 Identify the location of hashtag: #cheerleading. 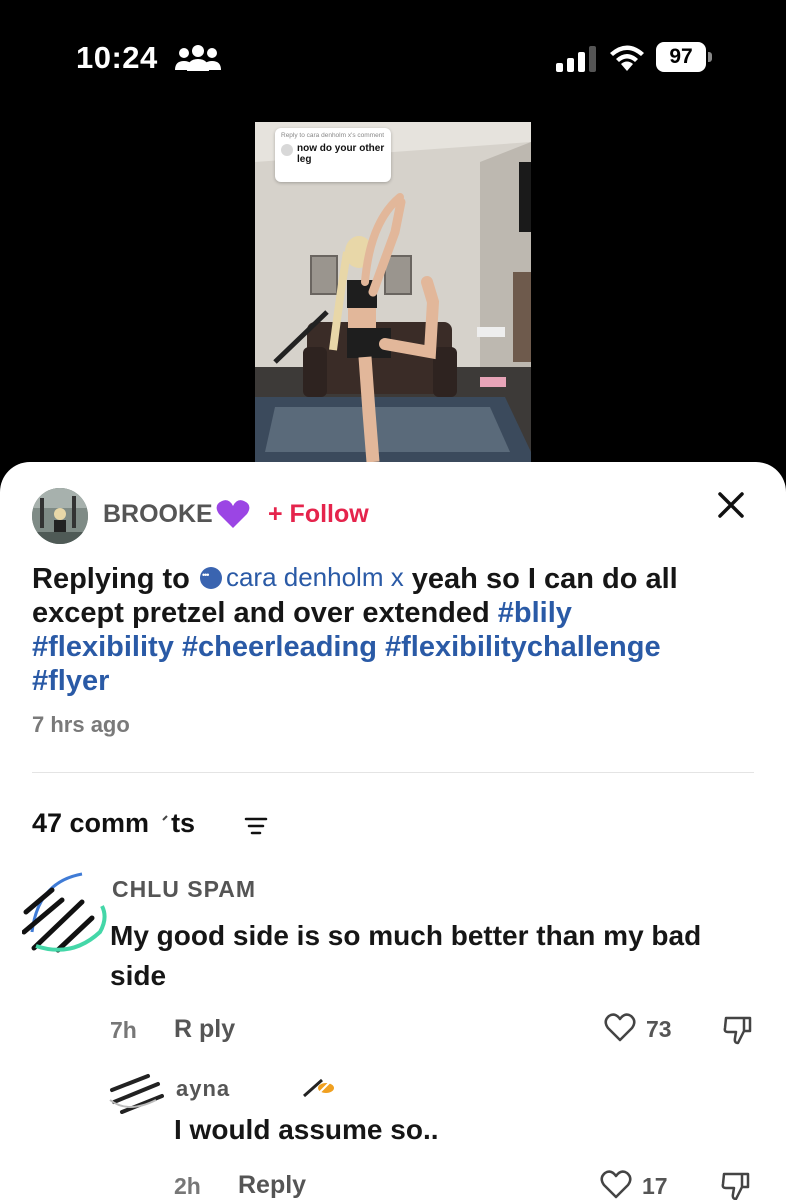
(279, 647).